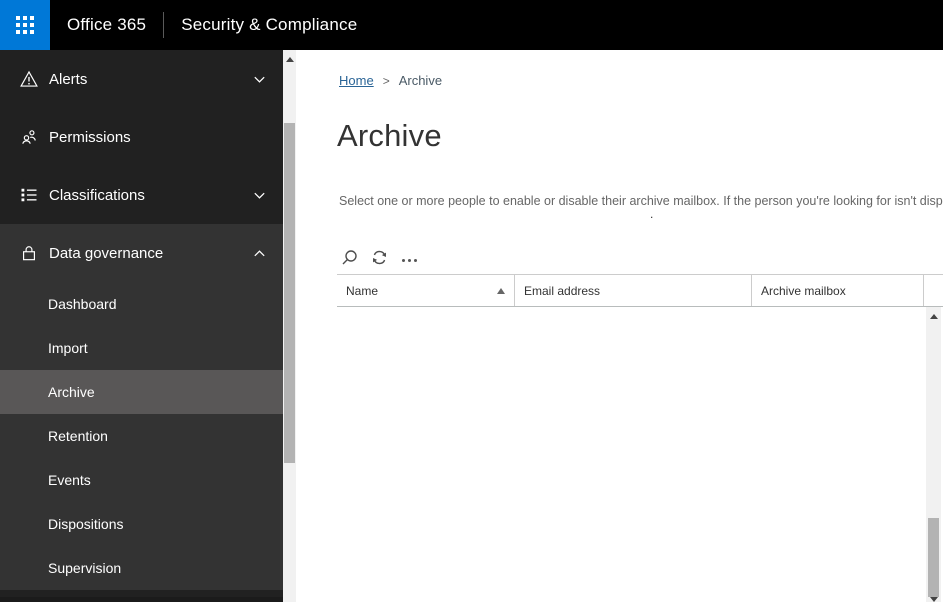  What do you see at coordinates (471, 25) in the screenshot?
I see `top-suite-bar: Office 365 Security & Compliance` at bounding box center [471, 25].